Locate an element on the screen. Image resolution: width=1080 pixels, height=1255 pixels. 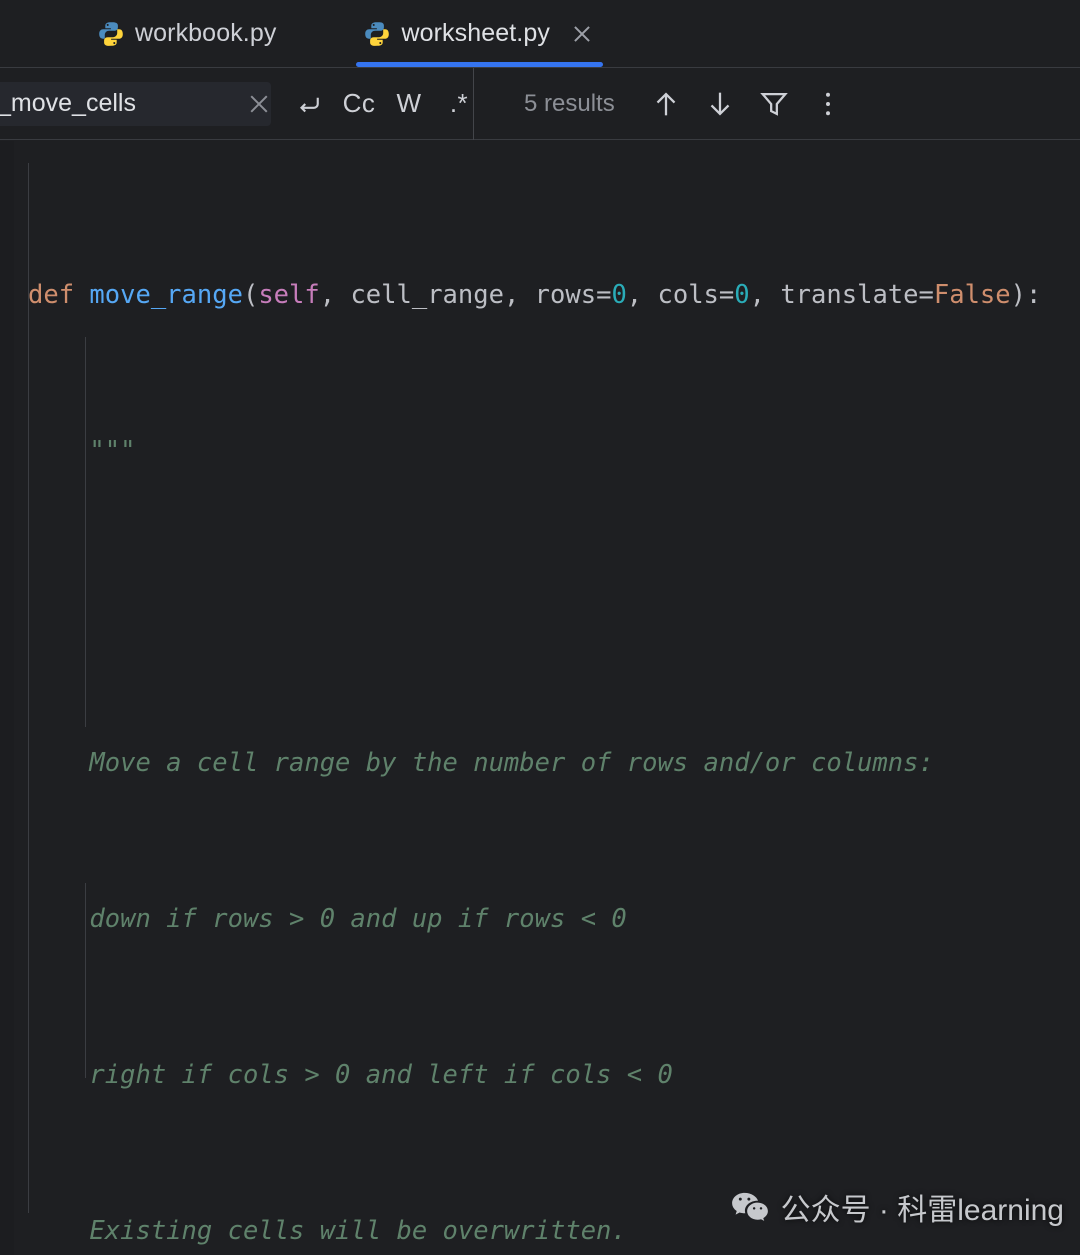
find-options-group: Cc W .* is located at coordinates (361, 104).